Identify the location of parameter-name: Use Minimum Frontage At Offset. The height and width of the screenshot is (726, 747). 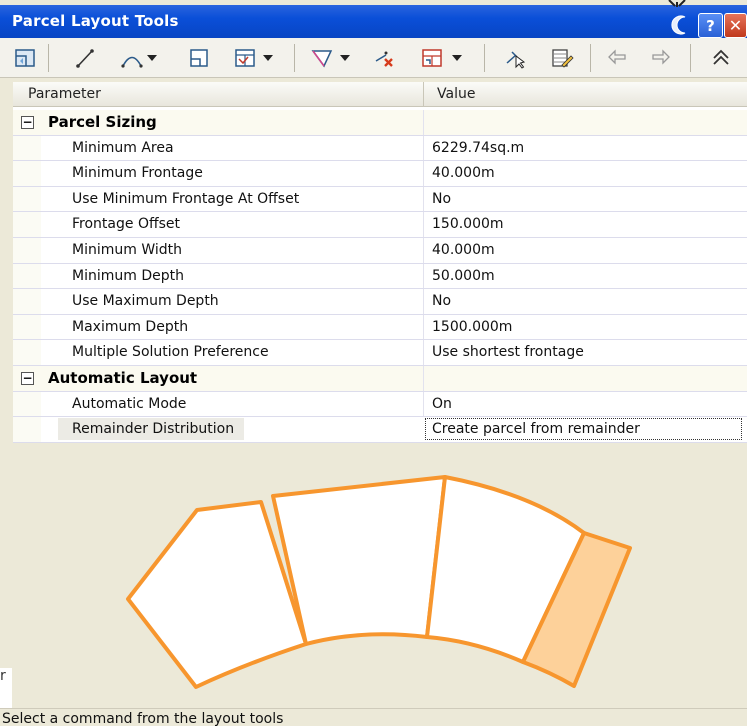
(186, 198).